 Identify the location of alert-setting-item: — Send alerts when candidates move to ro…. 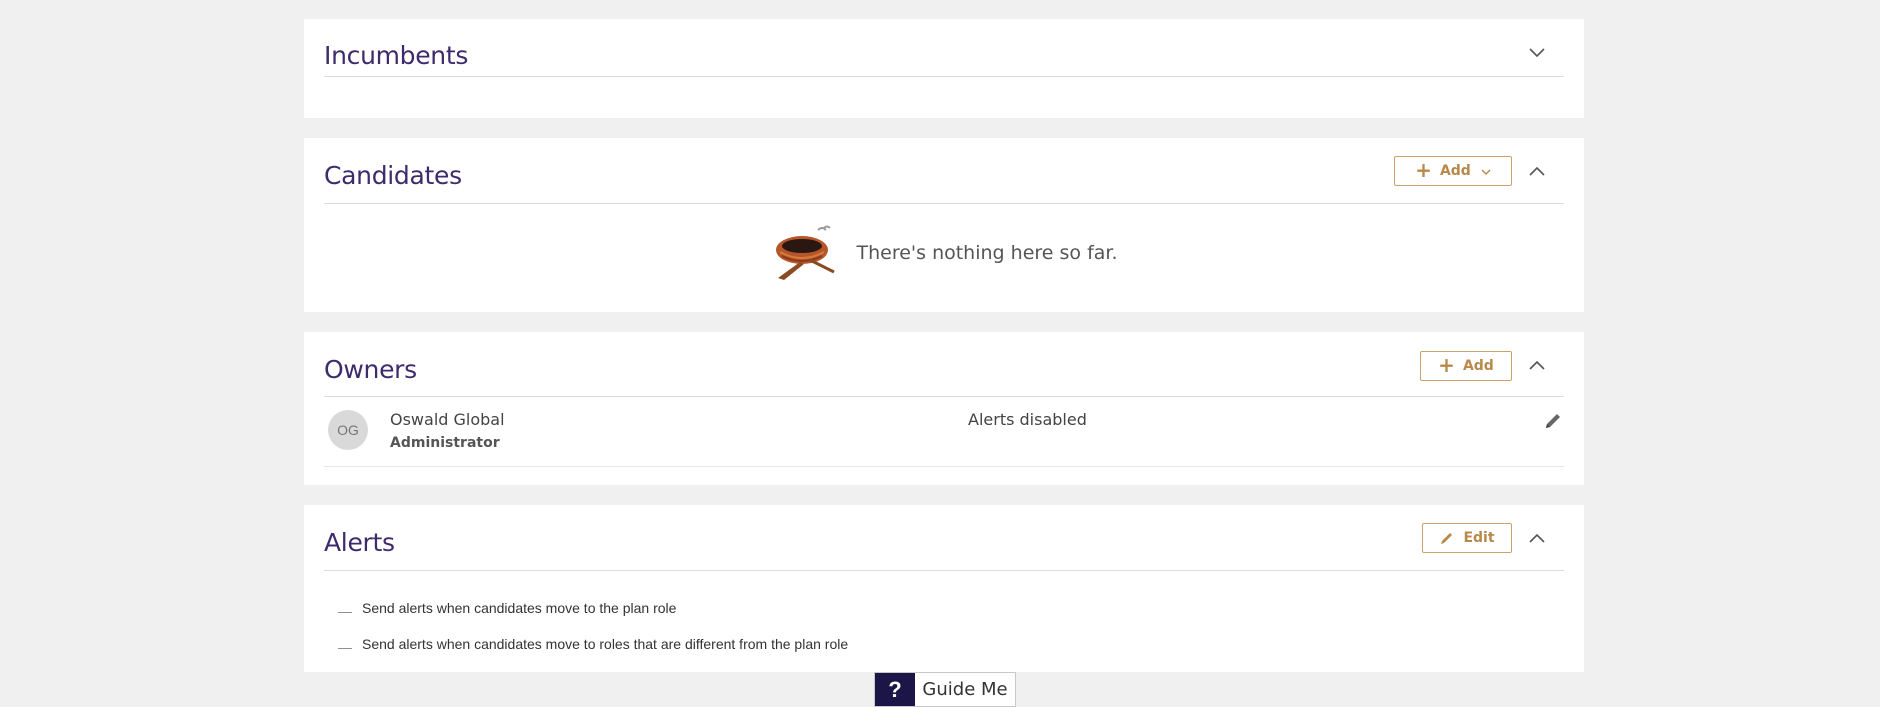
(593, 644).